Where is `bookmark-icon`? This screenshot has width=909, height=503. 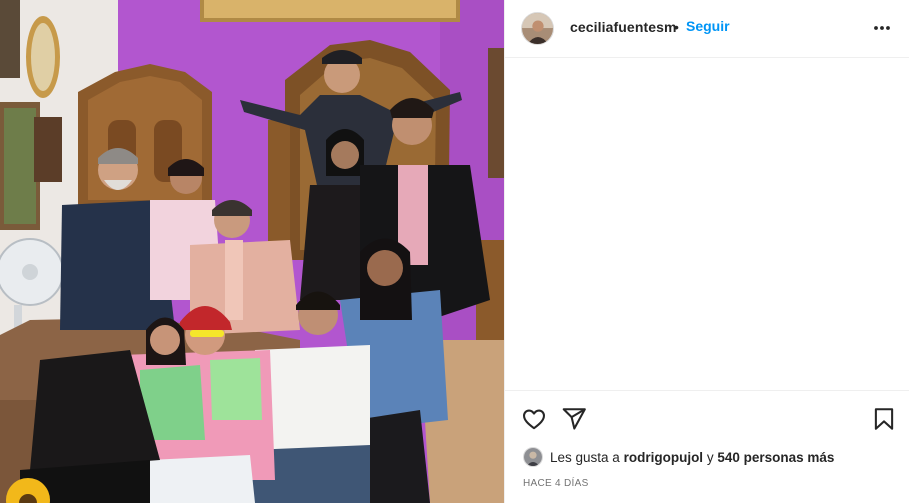
bookmark-icon is located at coordinates (884, 419).